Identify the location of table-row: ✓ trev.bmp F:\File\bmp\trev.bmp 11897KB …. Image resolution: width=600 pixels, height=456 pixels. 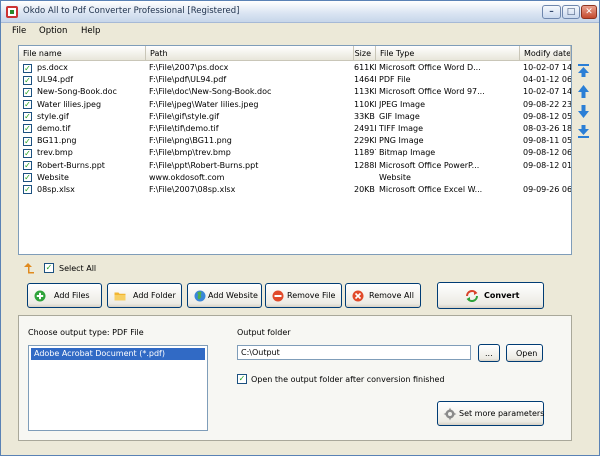
(295, 153).